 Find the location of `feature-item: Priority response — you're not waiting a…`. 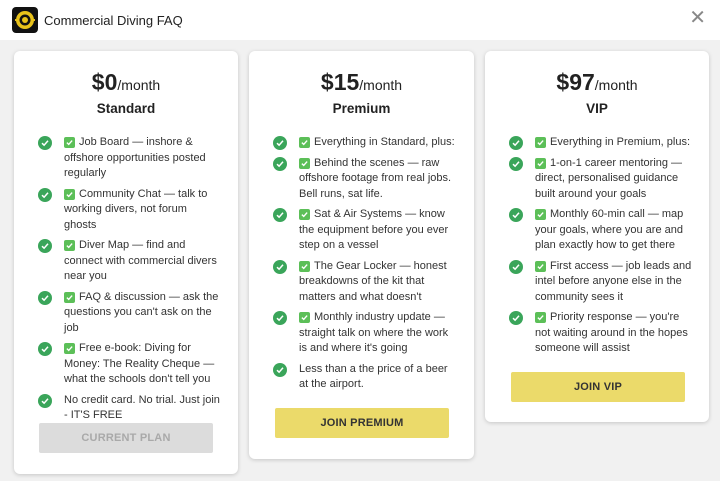

feature-item: Priority response — you're not waiting a… is located at coordinates (601, 333).